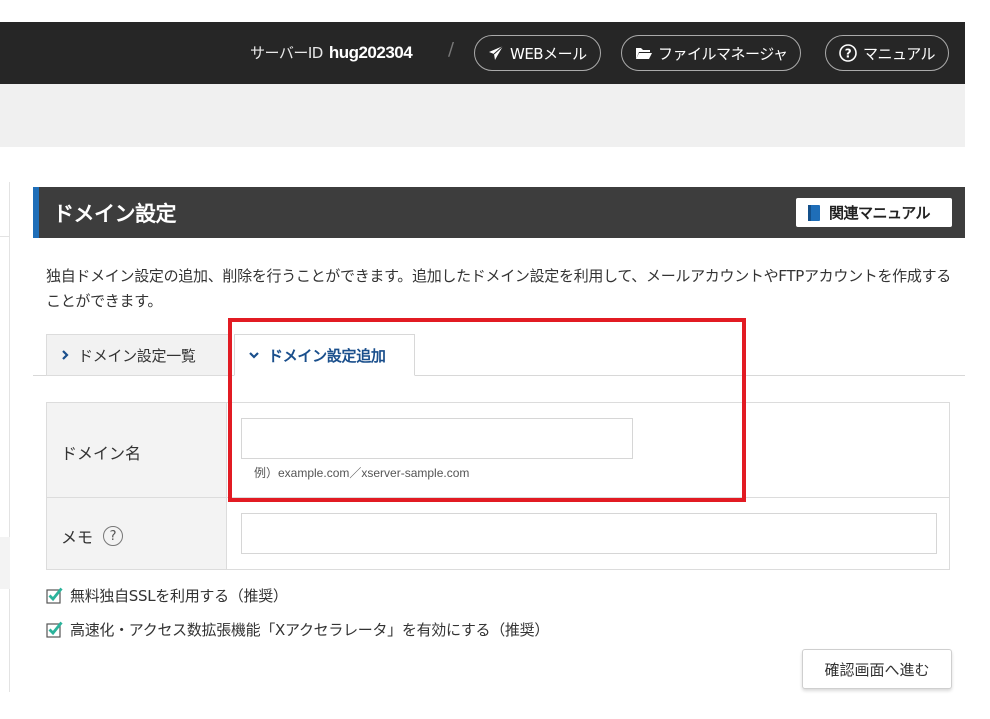 This screenshot has width=990, height=719. What do you see at coordinates (877, 669) in the screenshot?
I see `confirm-button: 確認画面へ進む` at bounding box center [877, 669].